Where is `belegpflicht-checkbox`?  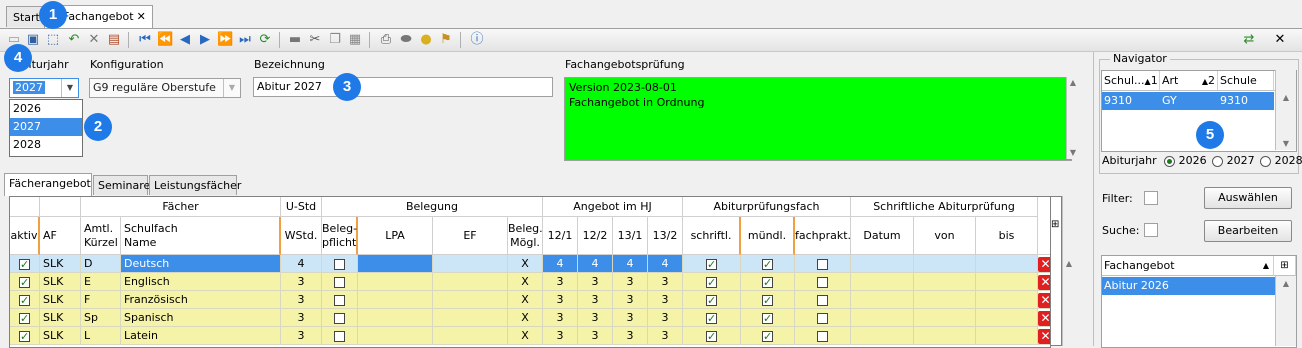 belegpflicht-checkbox is located at coordinates (339, 300).